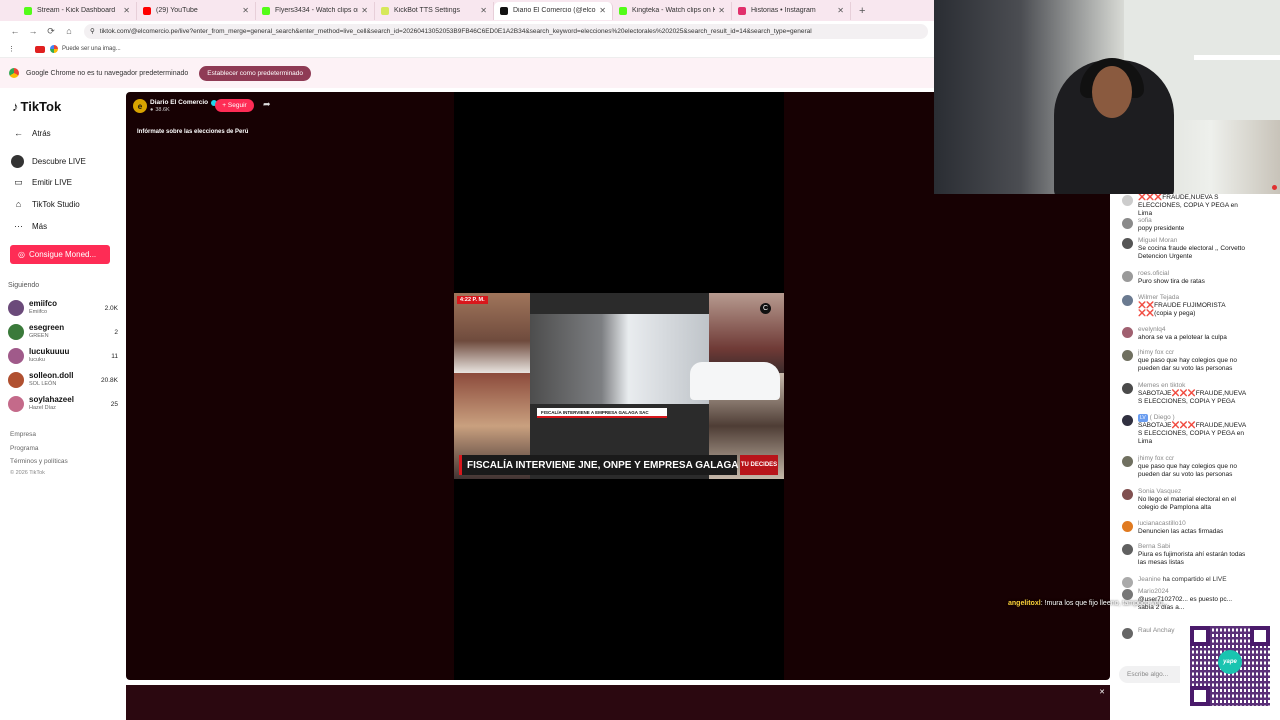  Describe the element at coordinates (1192, 492) in the screenshot. I see `chat-username-line: Sonia Vasquez` at that location.